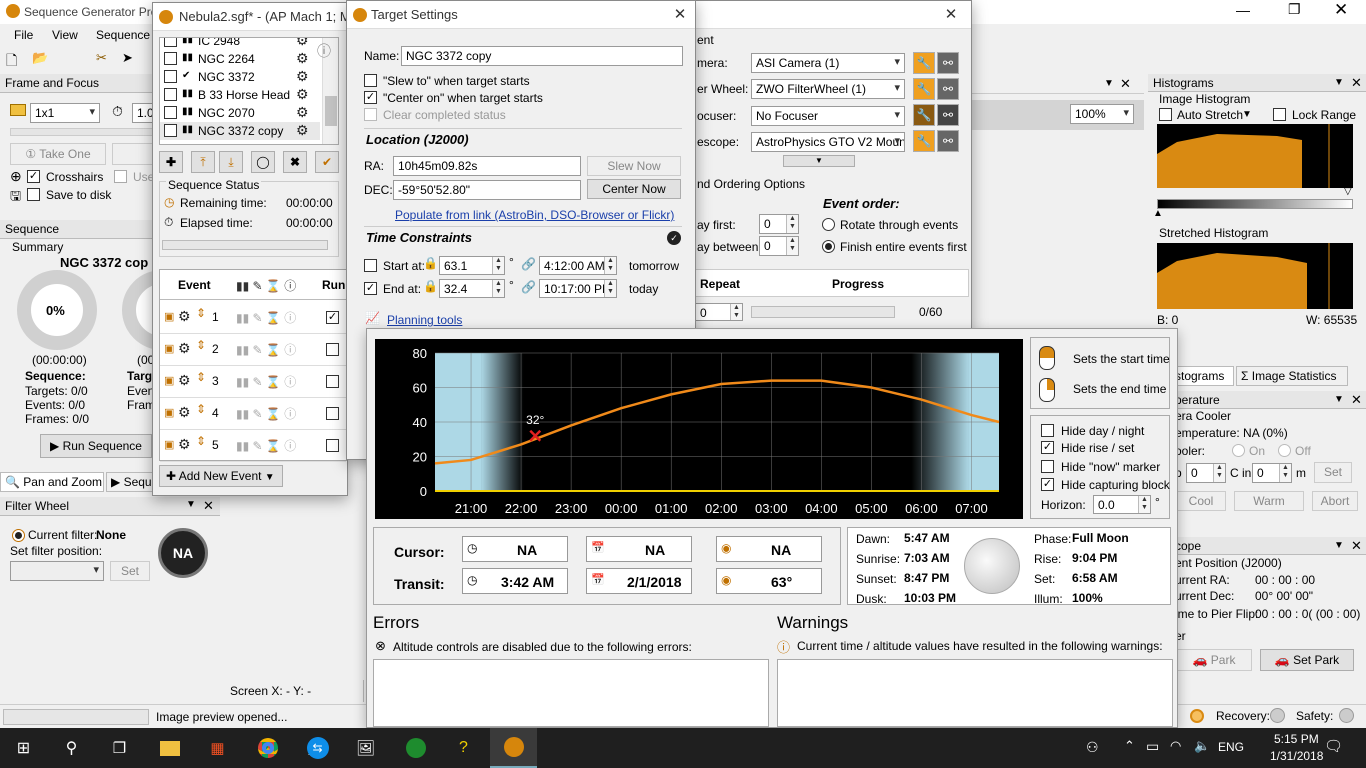  I want to click on target-list-item: ▮▮ B 33 Horse Head ⚙, so click(240, 95).